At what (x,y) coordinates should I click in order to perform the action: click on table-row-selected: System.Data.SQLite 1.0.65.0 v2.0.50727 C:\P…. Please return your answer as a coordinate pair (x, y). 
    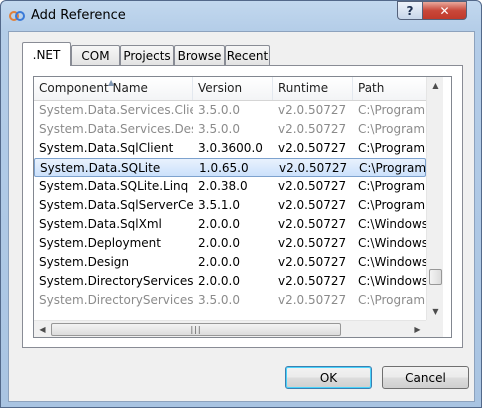
    Looking at the image, I should click on (230, 167).